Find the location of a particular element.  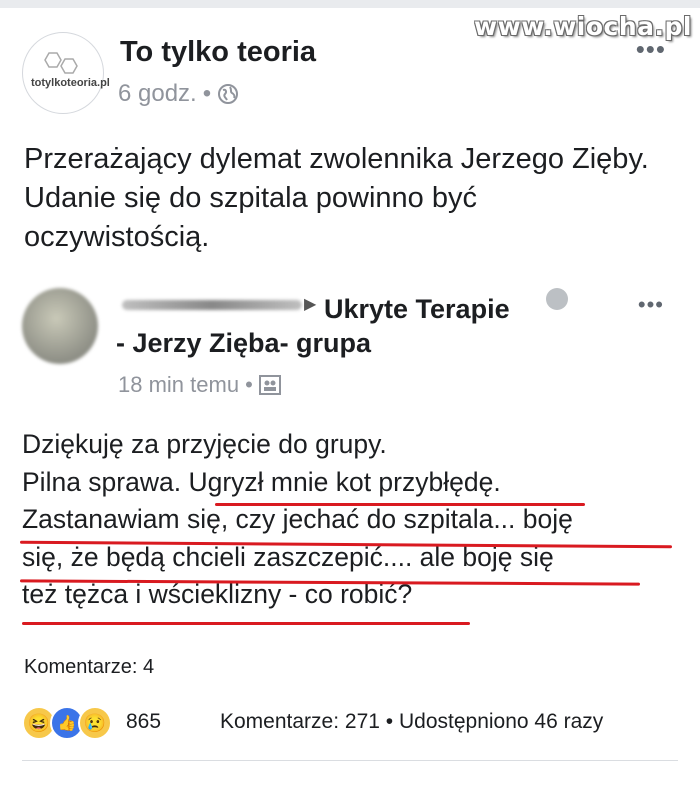

reactions: 😆 👍 😢 is located at coordinates (67, 723).